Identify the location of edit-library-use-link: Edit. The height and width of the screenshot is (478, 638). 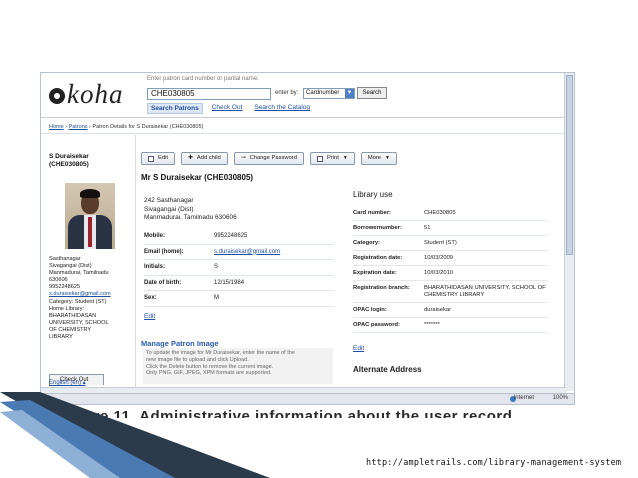
(358, 348).